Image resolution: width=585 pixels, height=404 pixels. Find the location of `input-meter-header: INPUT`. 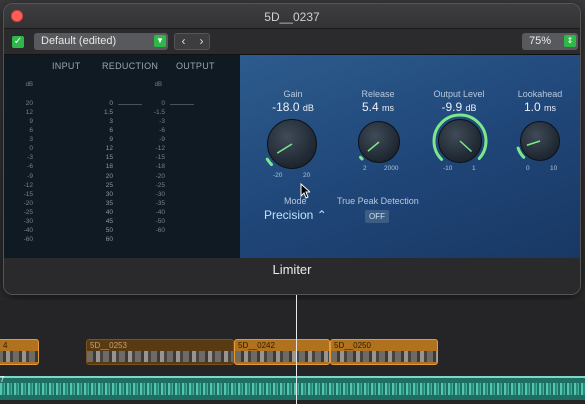

input-meter-header: INPUT is located at coordinates (66, 66).